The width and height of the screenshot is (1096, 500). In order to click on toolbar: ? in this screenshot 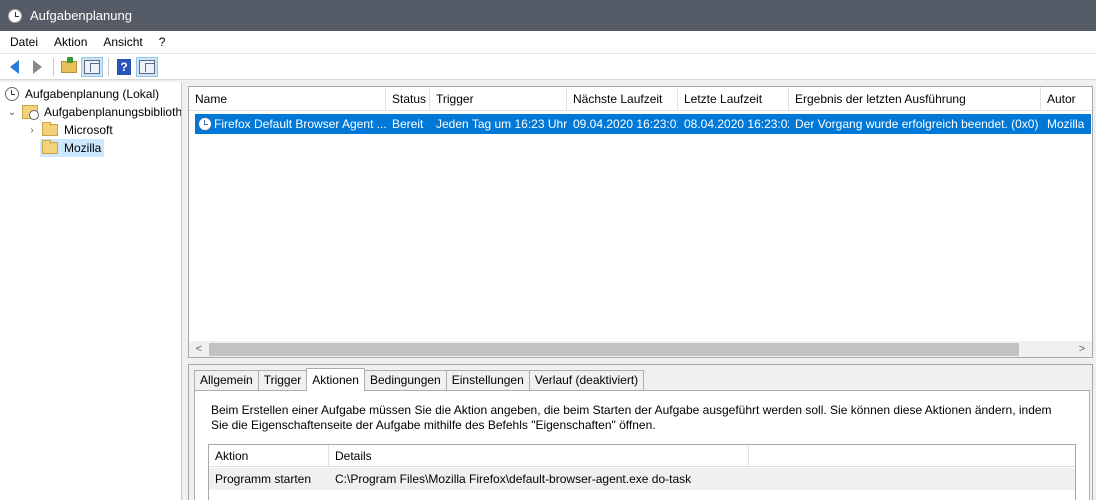, I will do `click(548, 66)`.